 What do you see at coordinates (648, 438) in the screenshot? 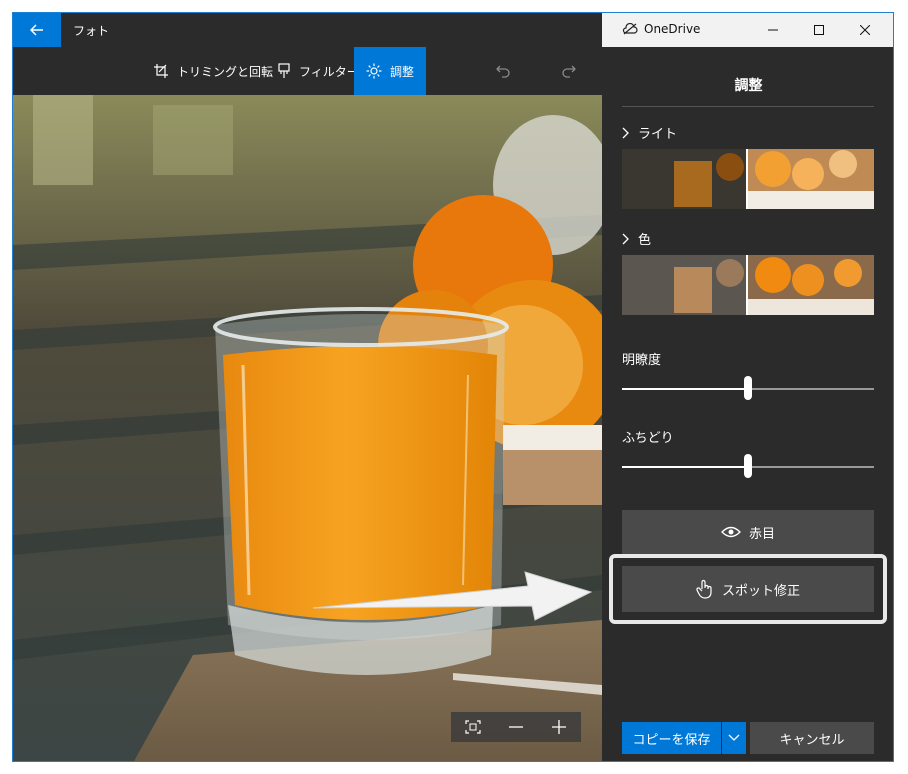
I see `vignette-label: ふちどり` at bounding box center [648, 438].